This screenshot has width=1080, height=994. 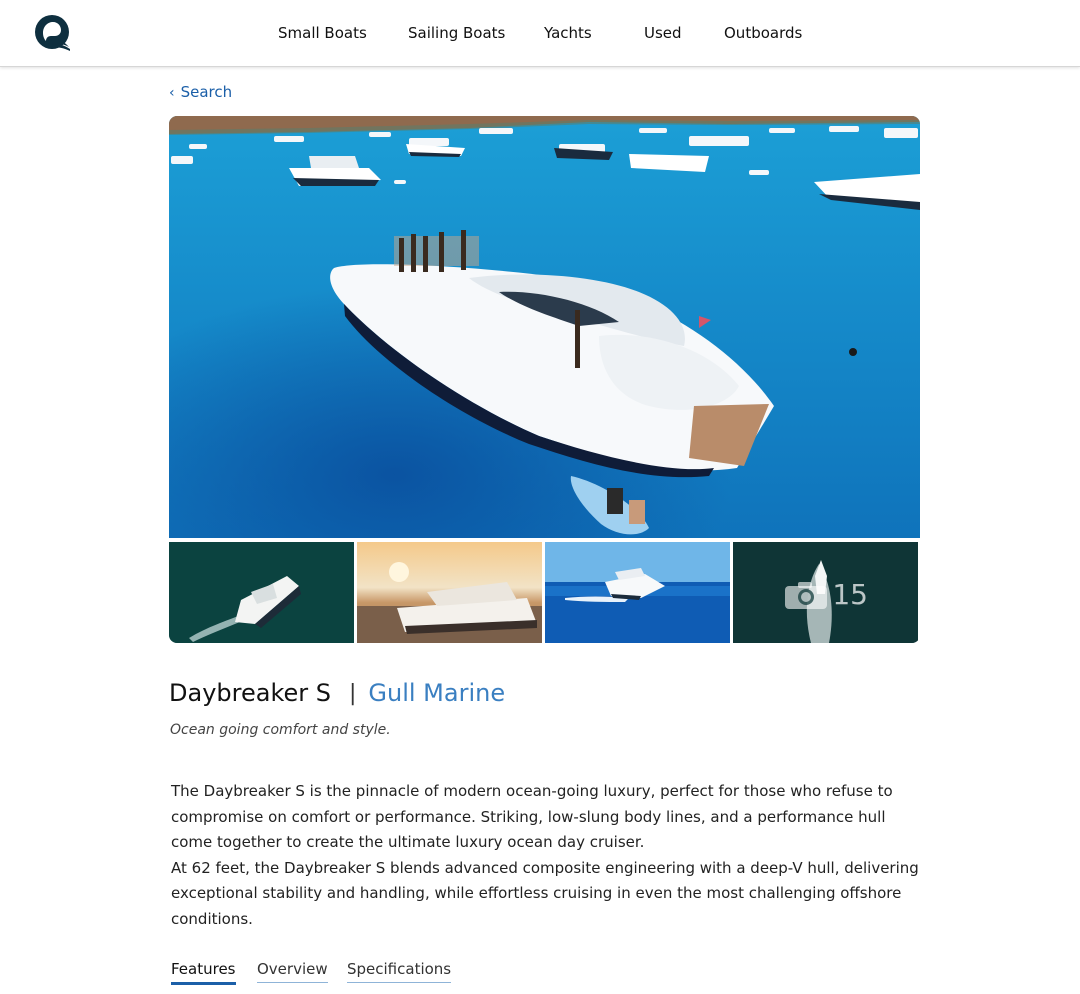 I want to click on product-name: Daybreaker S, so click(x=250, y=693).